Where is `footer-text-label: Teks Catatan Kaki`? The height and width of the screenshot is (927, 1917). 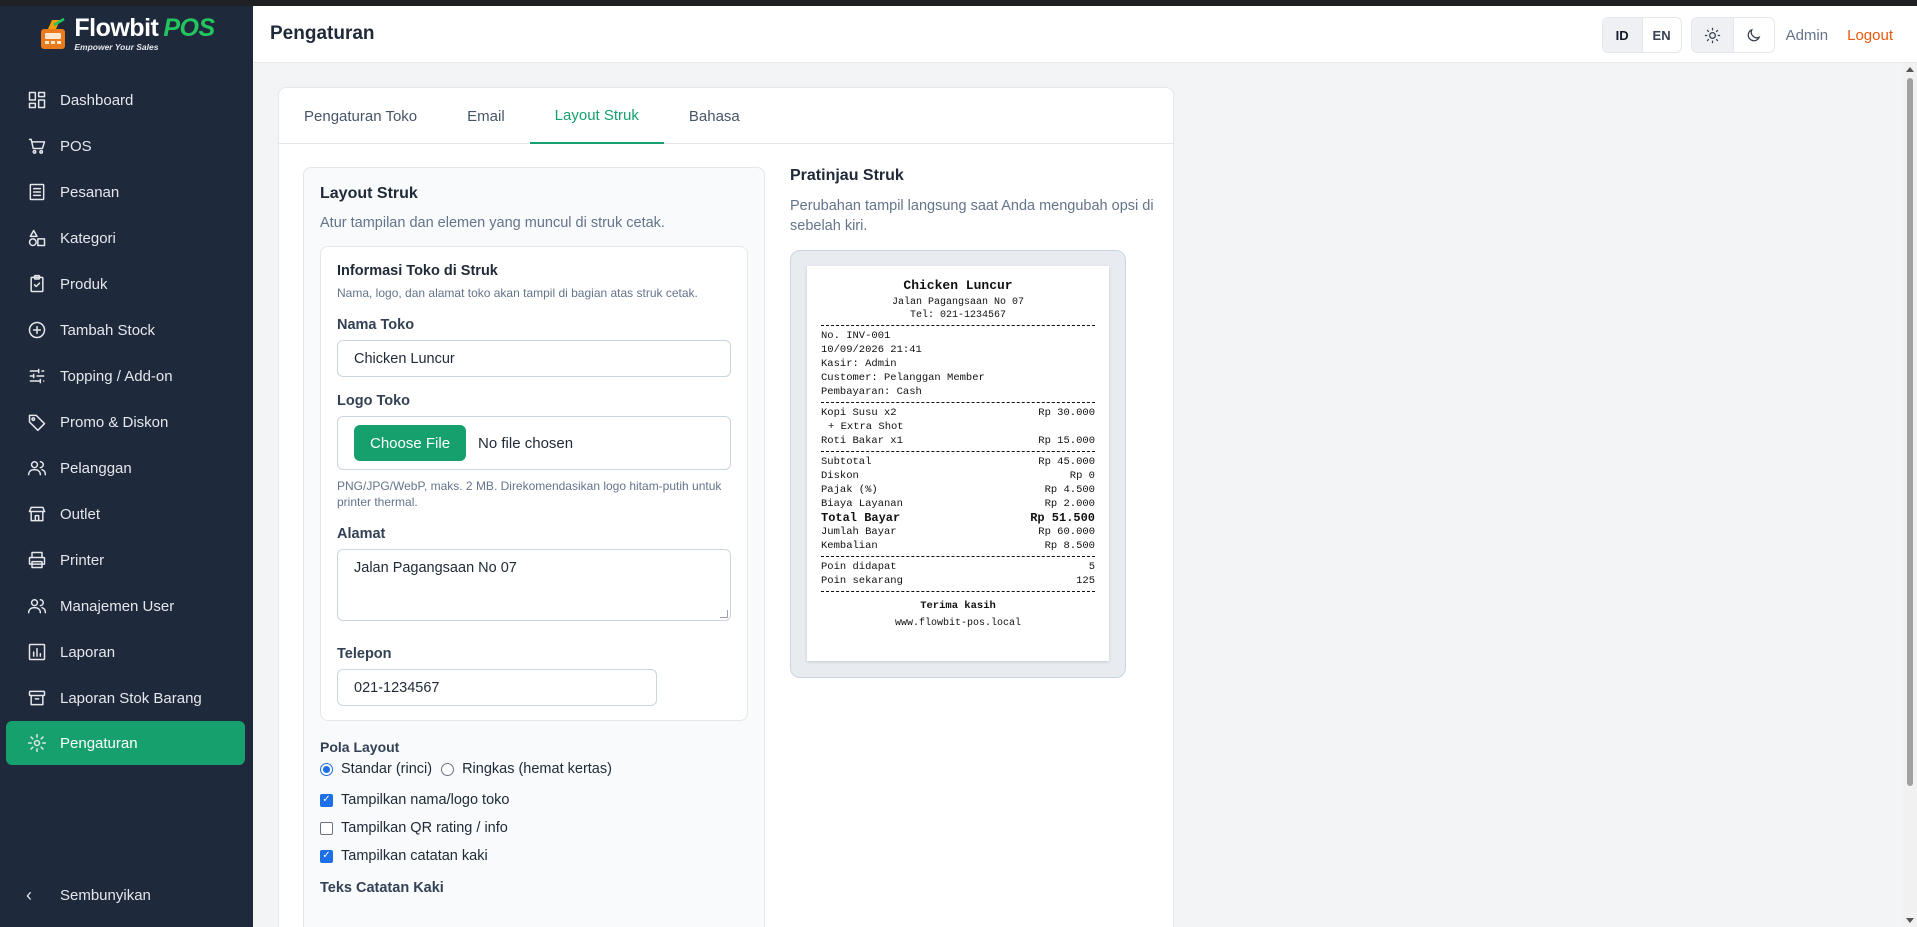 footer-text-label: Teks Catatan Kaki is located at coordinates (382, 888).